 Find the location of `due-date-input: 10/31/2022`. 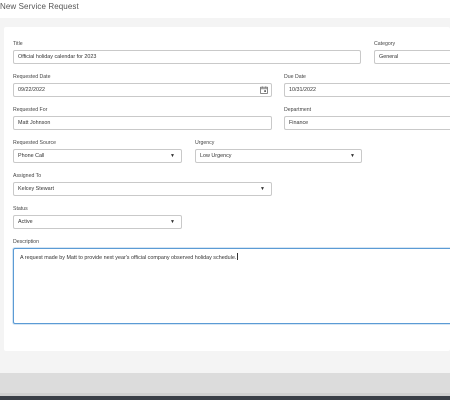

due-date-input: 10/31/2022 is located at coordinates (367, 90).